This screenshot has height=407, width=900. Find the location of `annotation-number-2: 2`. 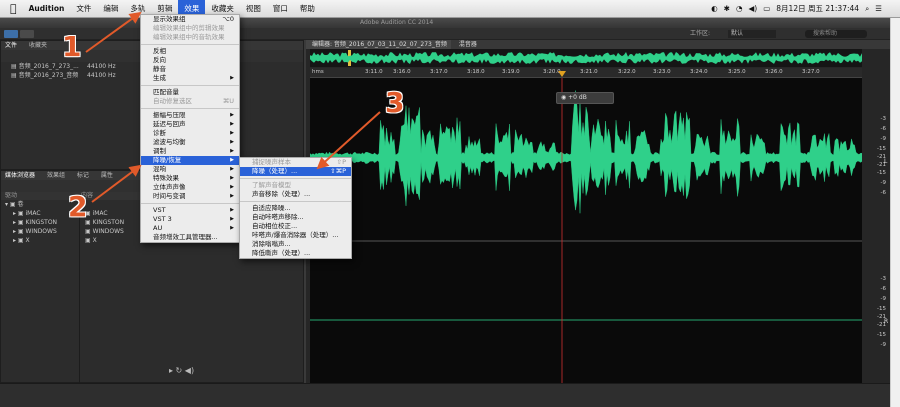

annotation-number-2: 2 is located at coordinates (78, 206).